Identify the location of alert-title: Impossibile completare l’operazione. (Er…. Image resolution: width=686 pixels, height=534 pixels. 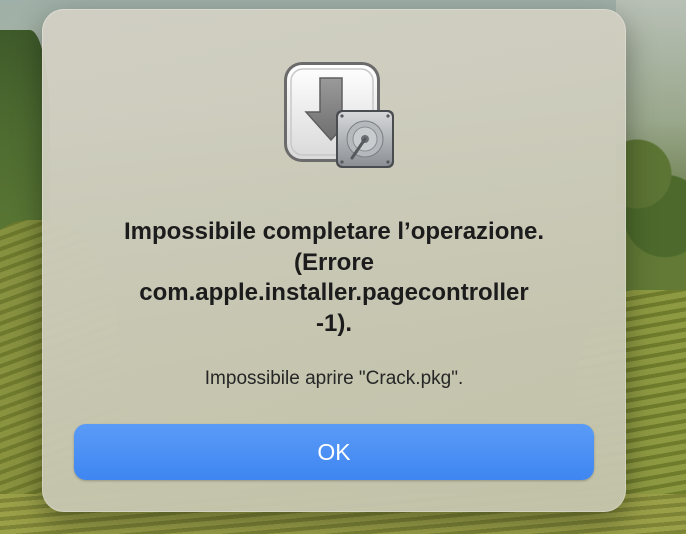
(334, 277).